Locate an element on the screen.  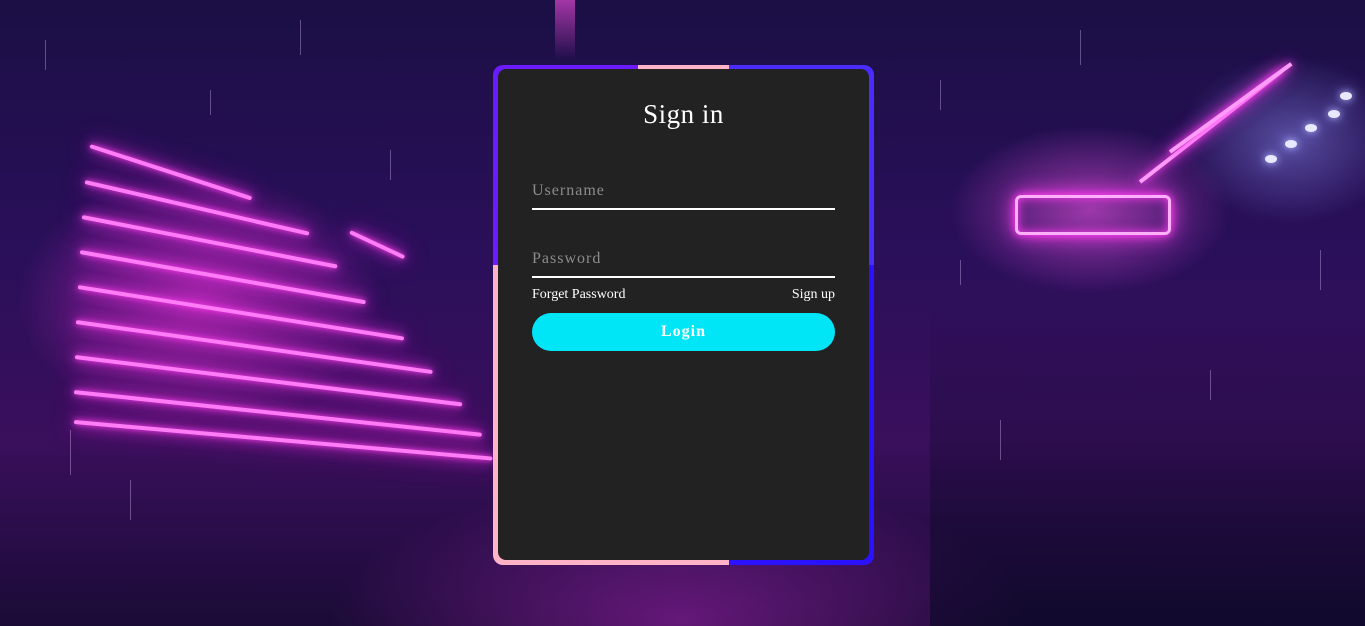
signin-title: Sign in is located at coordinates (683, 114).